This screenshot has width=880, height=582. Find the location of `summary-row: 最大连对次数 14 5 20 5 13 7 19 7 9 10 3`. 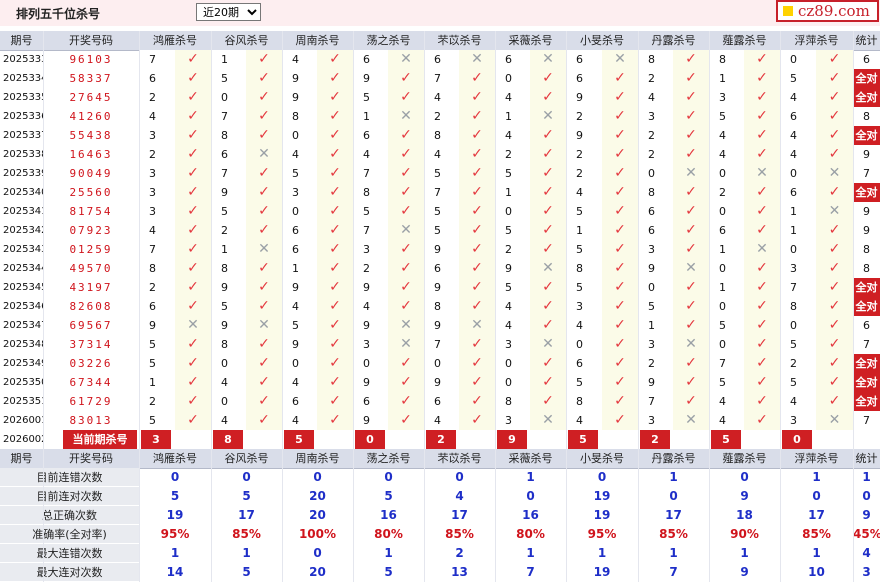

summary-row: 最大连对次数 14 5 20 5 13 7 19 7 9 10 3 is located at coordinates (440, 572).